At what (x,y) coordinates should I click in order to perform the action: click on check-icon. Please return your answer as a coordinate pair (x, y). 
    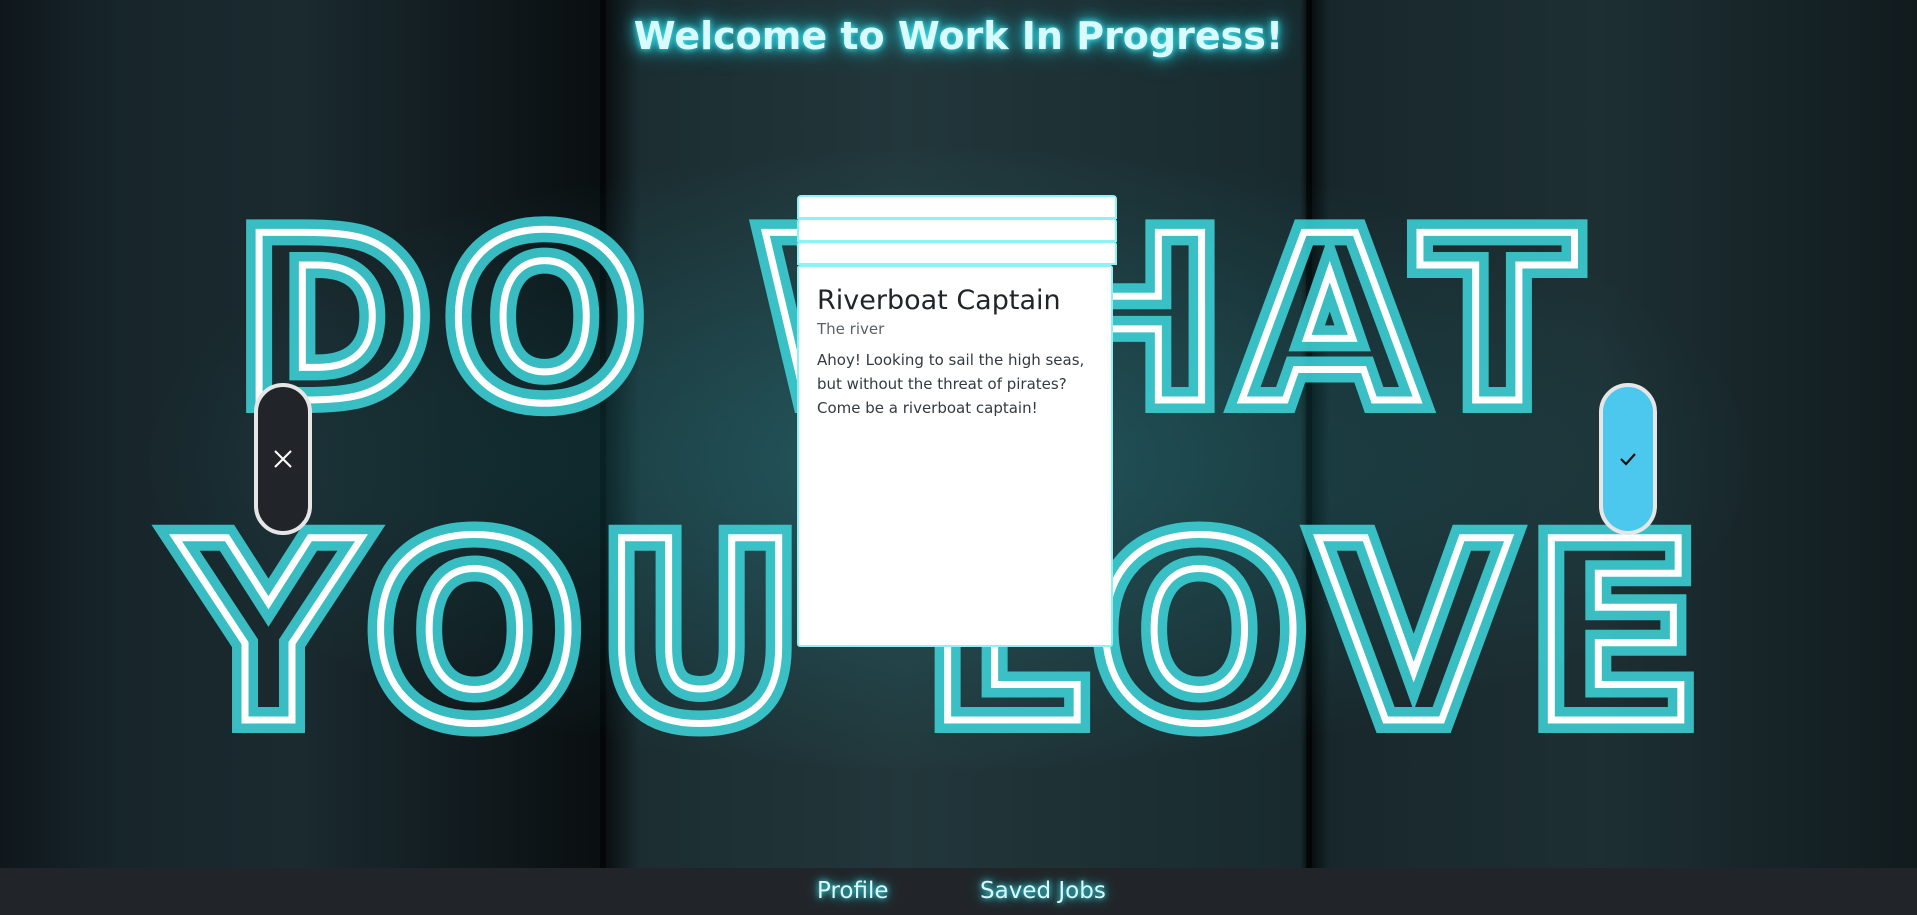
    Looking at the image, I should click on (1628, 459).